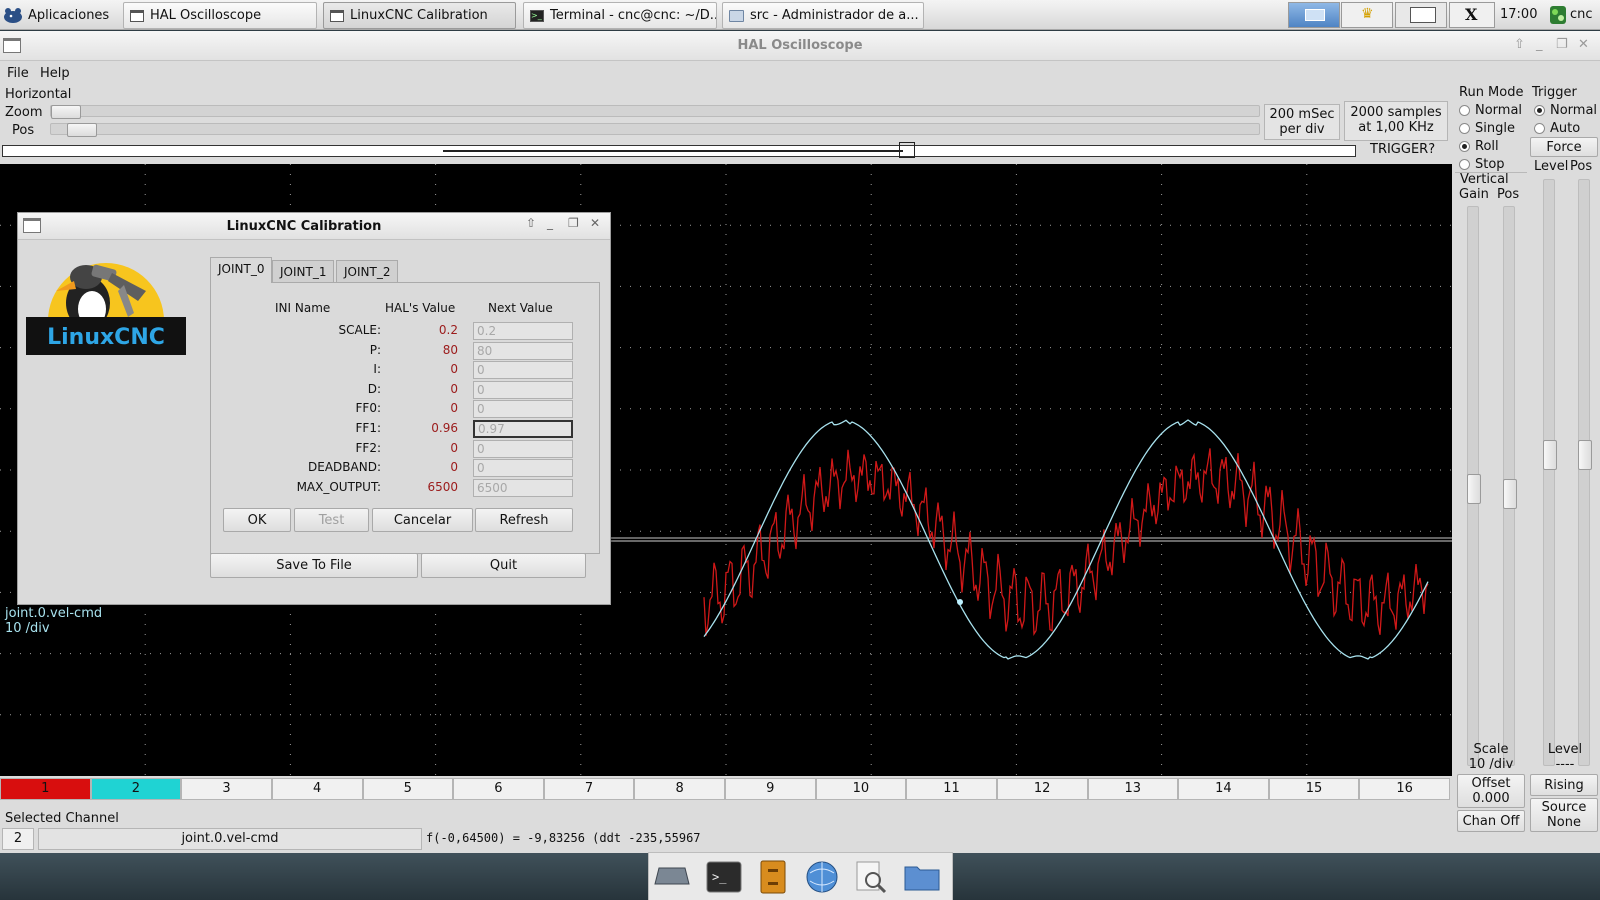 The height and width of the screenshot is (900, 1600). What do you see at coordinates (1421, 15) in the screenshot?
I see `tray-window-button` at bounding box center [1421, 15].